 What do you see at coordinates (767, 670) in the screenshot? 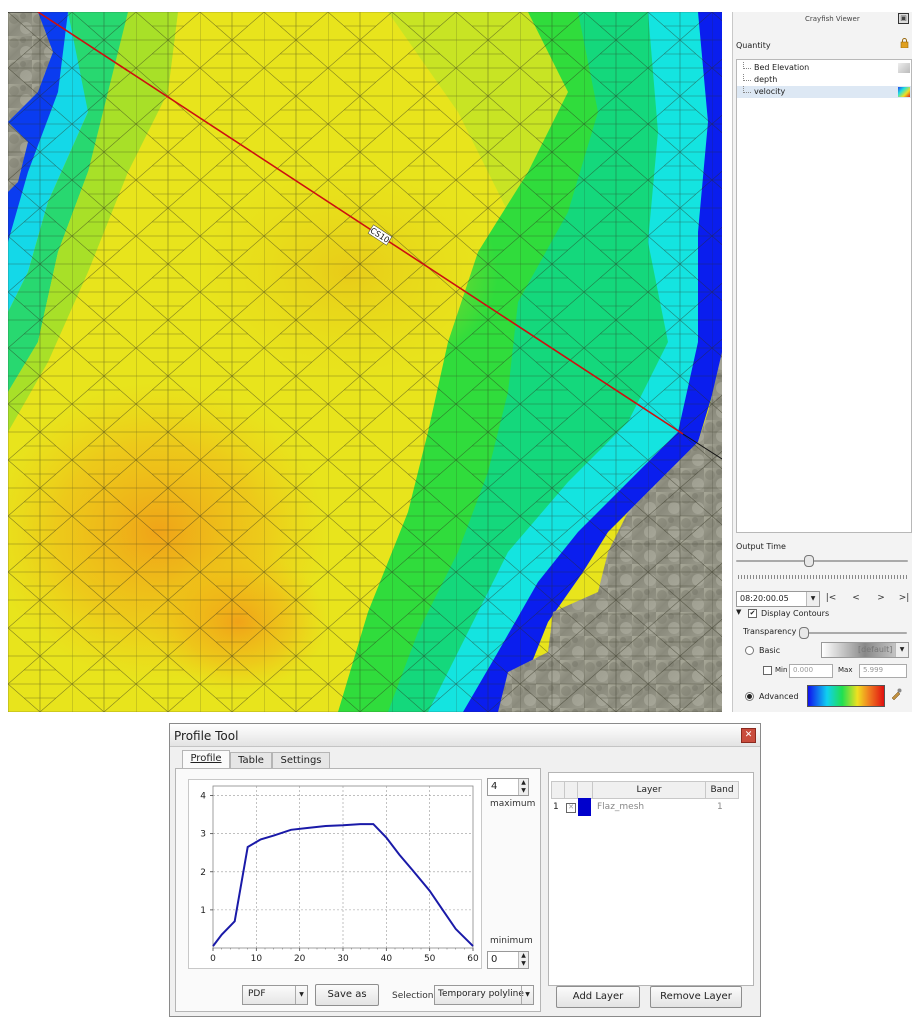
I see `min-checkbox` at bounding box center [767, 670].